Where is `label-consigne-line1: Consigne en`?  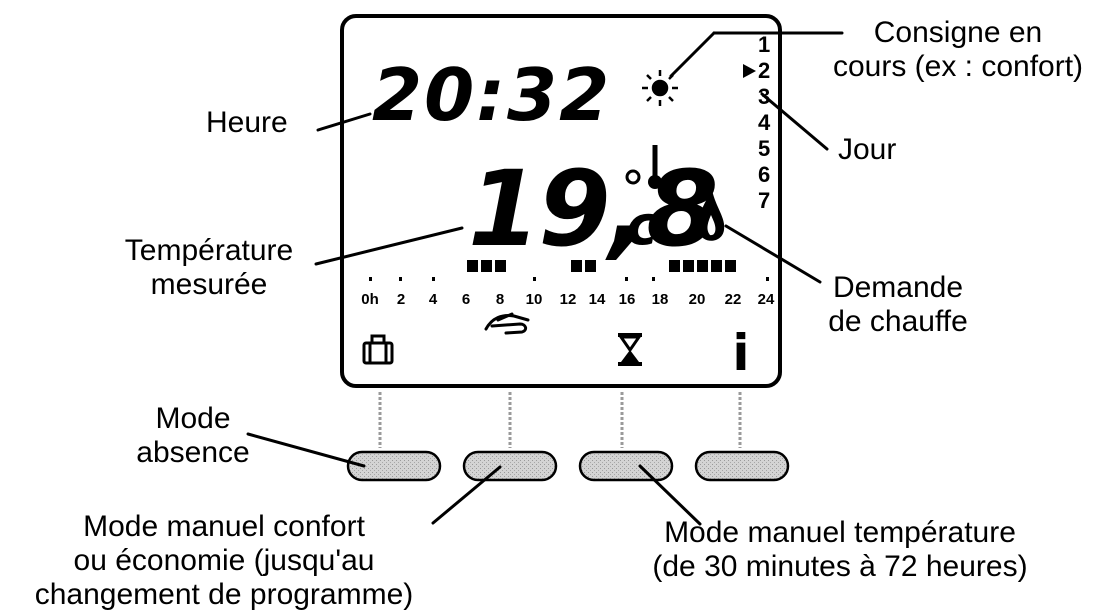
label-consigne-line1: Consigne en is located at coordinates (958, 32).